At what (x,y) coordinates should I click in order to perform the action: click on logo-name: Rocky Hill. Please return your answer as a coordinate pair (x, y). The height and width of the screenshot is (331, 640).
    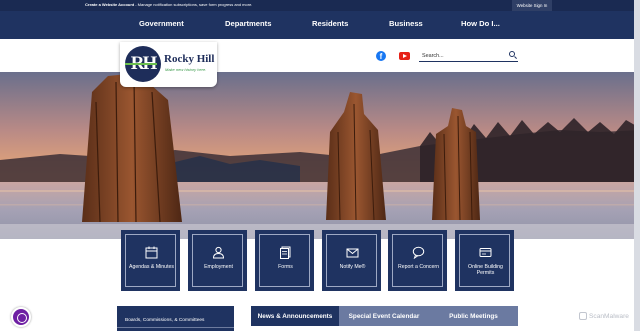
    Looking at the image, I should click on (189, 59).